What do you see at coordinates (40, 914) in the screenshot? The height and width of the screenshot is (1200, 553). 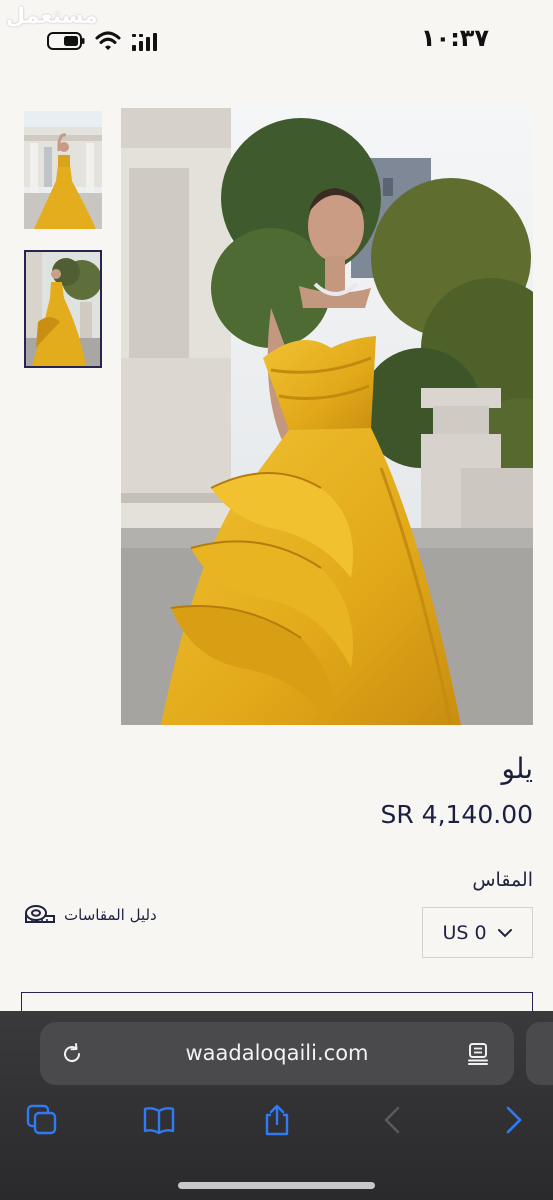 I see `measuring-tape-icon` at bounding box center [40, 914].